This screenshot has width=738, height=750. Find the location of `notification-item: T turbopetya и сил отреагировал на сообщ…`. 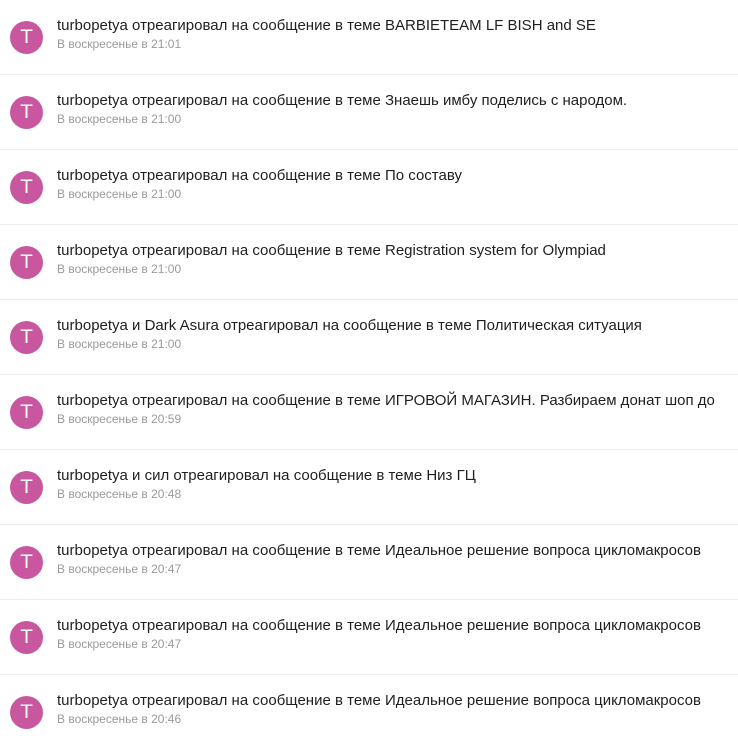

notification-item: T turbopetya и сил отреагировал на сообщ… is located at coordinates (369, 487).